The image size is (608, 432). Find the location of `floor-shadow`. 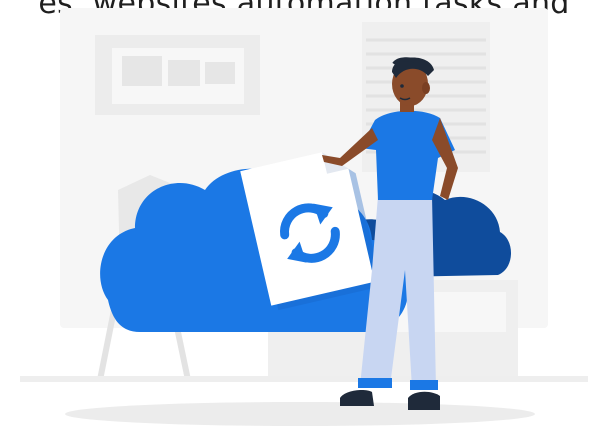

floor-shadow is located at coordinates (300, 414).